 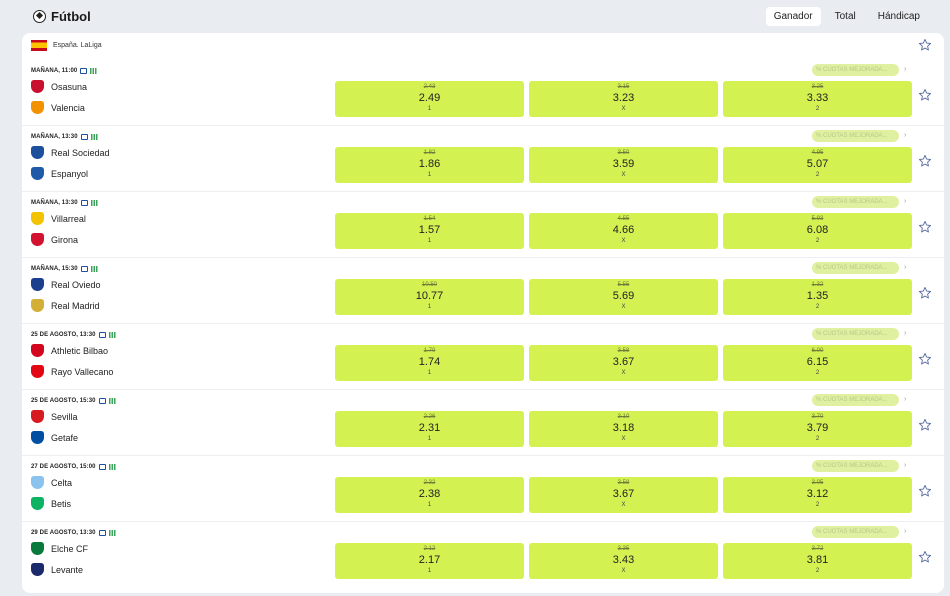 I want to click on odd-button-home: 10.50 10.77 1, so click(x=429, y=297).